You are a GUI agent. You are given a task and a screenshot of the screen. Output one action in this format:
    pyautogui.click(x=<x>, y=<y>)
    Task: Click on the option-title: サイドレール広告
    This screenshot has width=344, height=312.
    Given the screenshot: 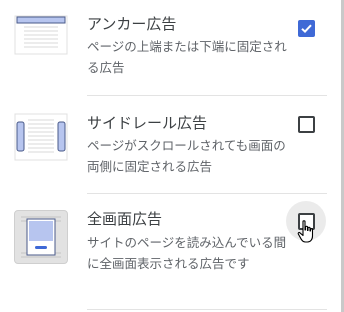 What is the action you would take?
    pyautogui.click(x=147, y=123)
    